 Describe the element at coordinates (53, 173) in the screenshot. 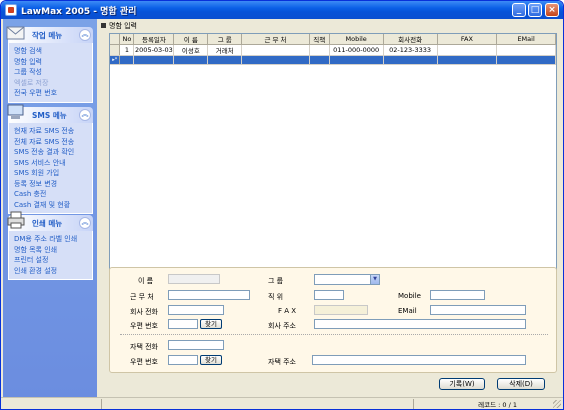

I see `sidebar-item: SMS 회원 가입` at that location.